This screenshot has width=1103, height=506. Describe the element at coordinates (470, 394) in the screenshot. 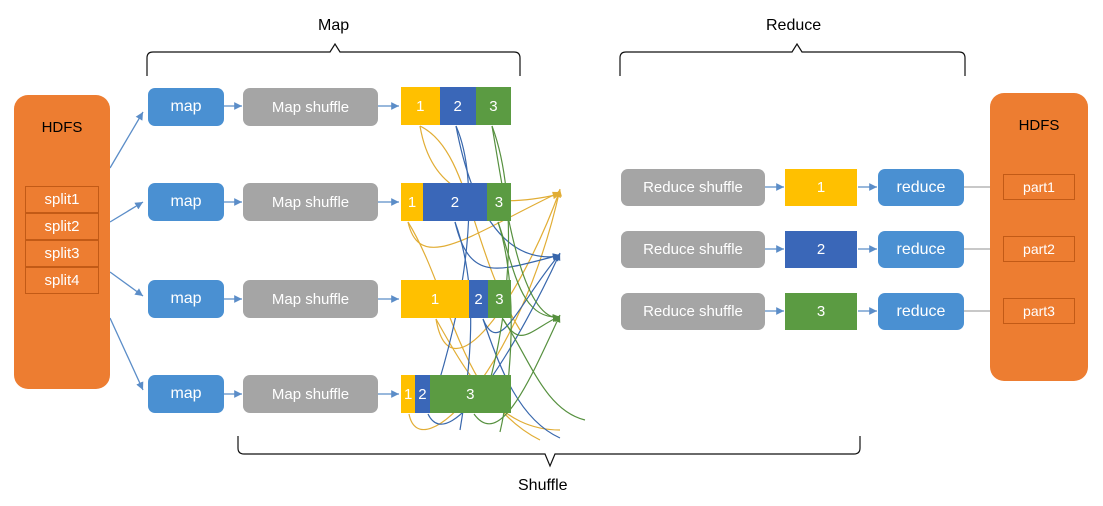

I see `partition-3-row-4: 3` at that location.